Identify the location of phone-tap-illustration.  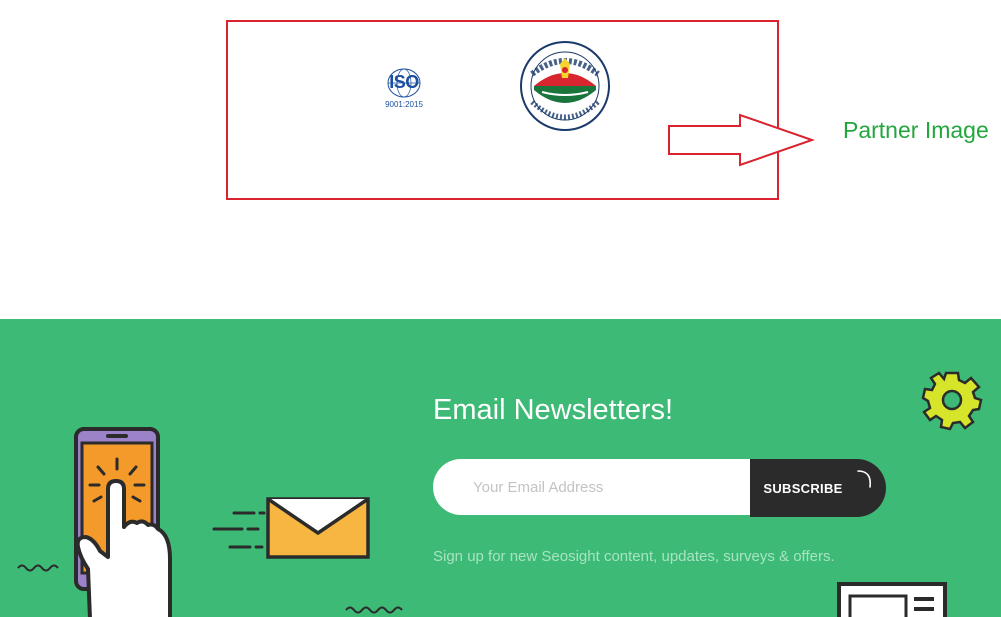
(110, 518).